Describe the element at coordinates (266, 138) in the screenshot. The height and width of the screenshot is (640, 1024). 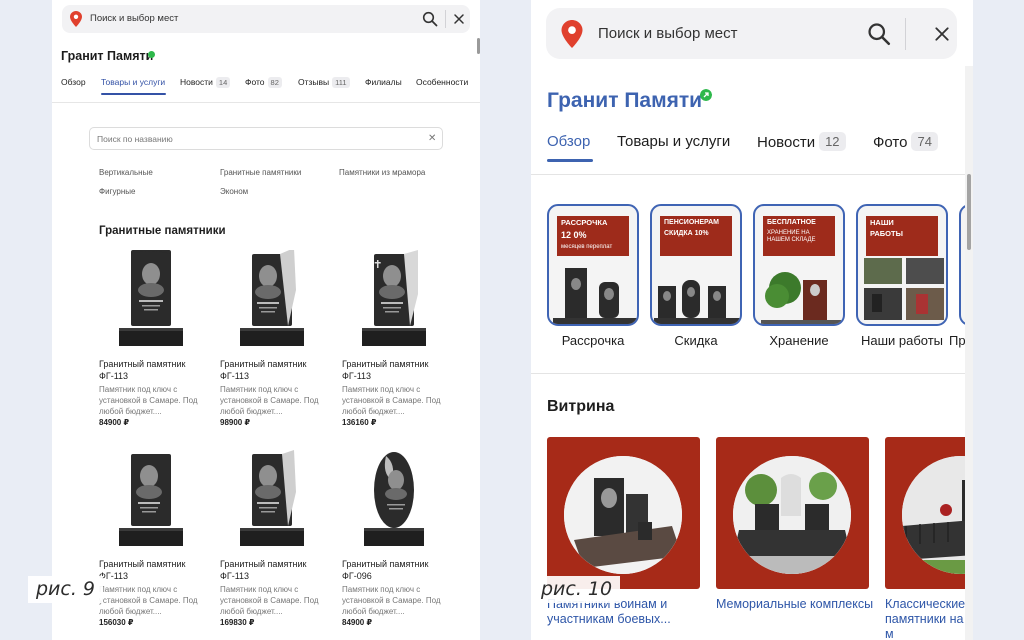
I see `filter-input: Поиск по названию ✕` at that location.